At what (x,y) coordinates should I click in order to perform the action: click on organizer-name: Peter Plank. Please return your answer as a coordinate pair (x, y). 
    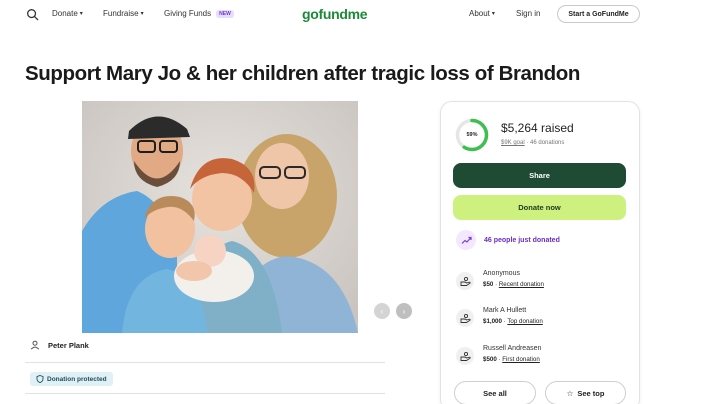
    Looking at the image, I should click on (68, 345).